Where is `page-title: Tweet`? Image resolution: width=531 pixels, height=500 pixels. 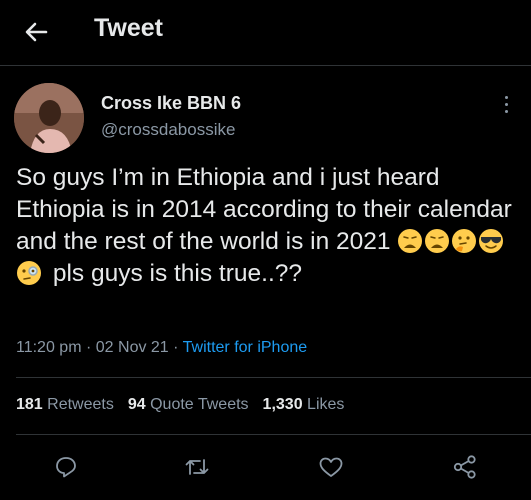
page-title: Tweet is located at coordinates (128, 28).